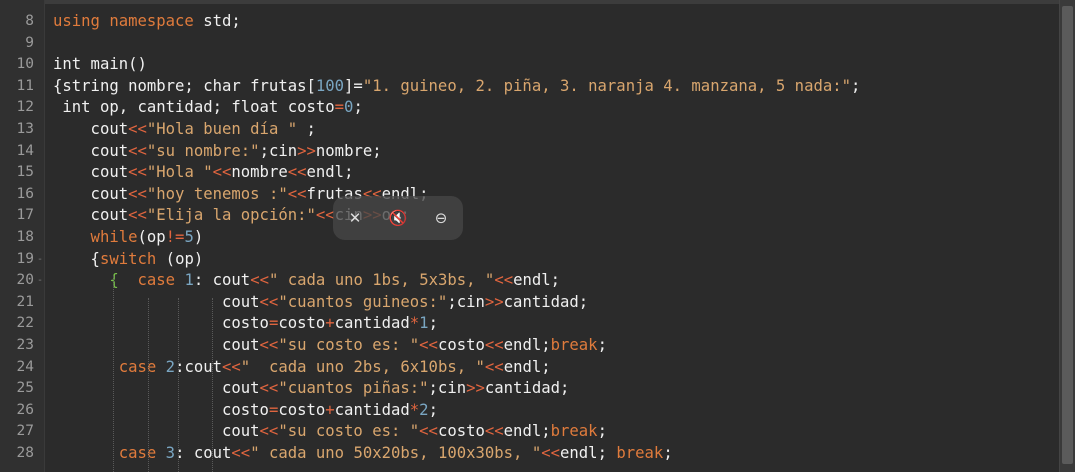  I want to click on code-token: case, so click(105, 453).